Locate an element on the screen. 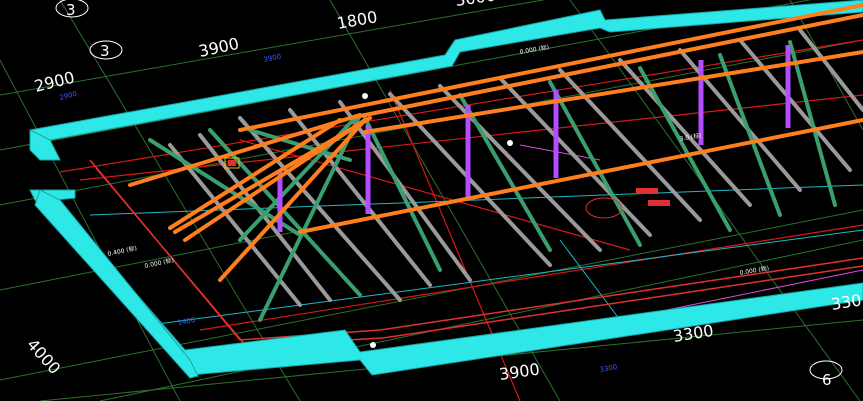 Image resolution: width=863 pixels, height=401 pixels. axis-label-3-top: 3 is located at coordinates (71, 10).